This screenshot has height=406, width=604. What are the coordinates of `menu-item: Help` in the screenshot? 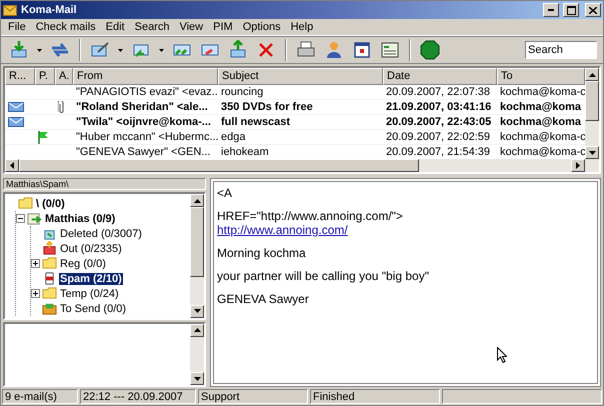 It's located at (302, 27).